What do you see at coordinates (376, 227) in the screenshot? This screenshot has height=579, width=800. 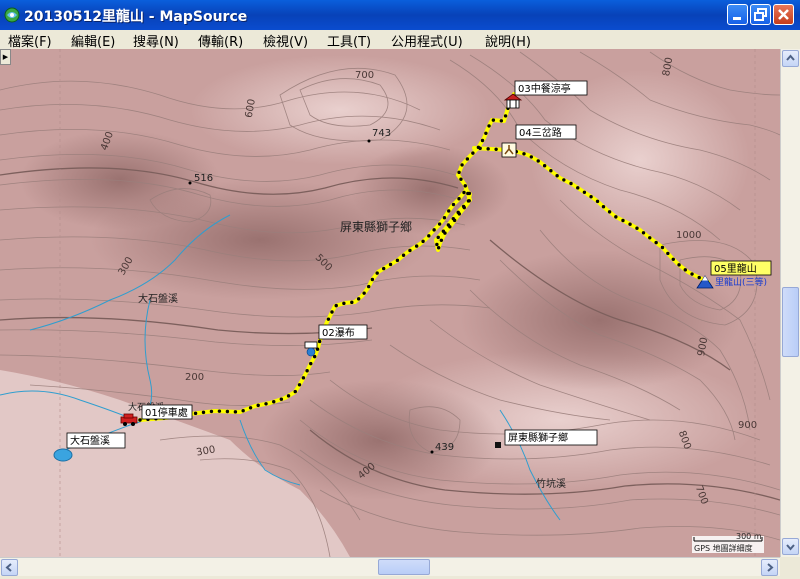 I see `township-label: 屏東縣獅子鄉` at bounding box center [376, 227].